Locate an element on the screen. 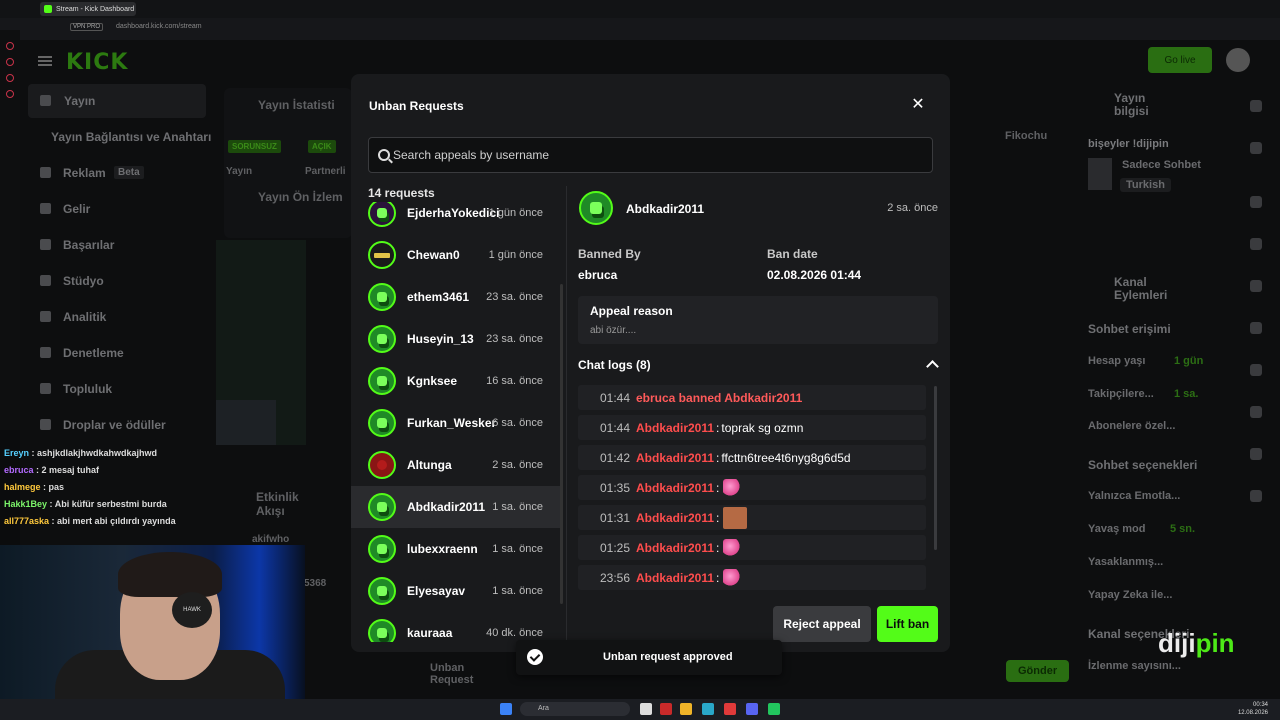 The width and height of the screenshot is (1280, 720). nav-item-stream-key: Yayın Bağlantısı ve Anahtarı is located at coordinates (131, 137).